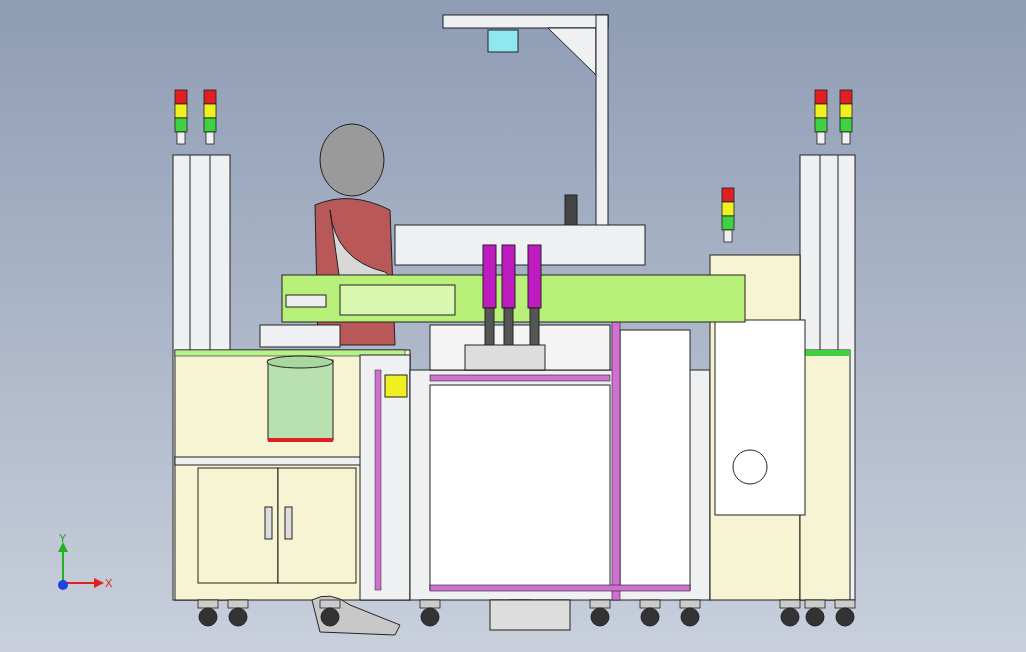 This screenshot has width=1026, height=652. Describe the element at coordinates (81, 566) in the screenshot. I see `axis-triad-icon` at that location.